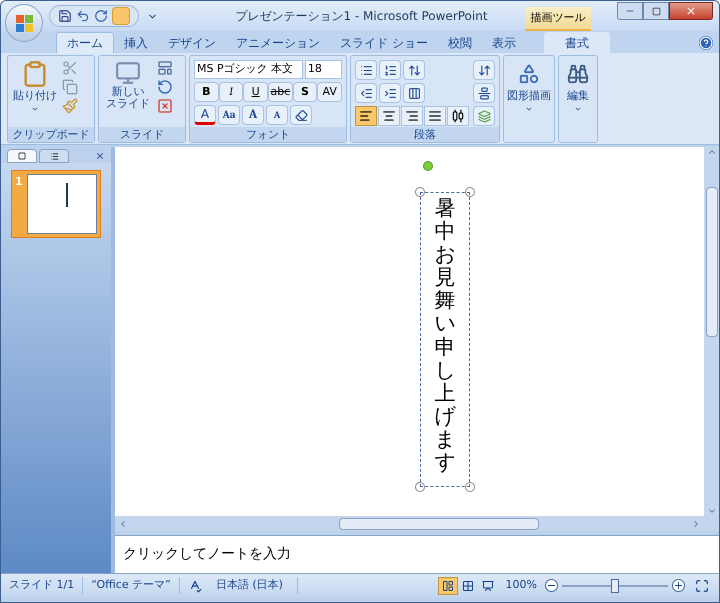 The height and width of the screenshot is (603, 720). What do you see at coordinates (417, 554) in the screenshot?
I see `notes-pane: クリックしてノートを入力` at bounding box center [417, 554].